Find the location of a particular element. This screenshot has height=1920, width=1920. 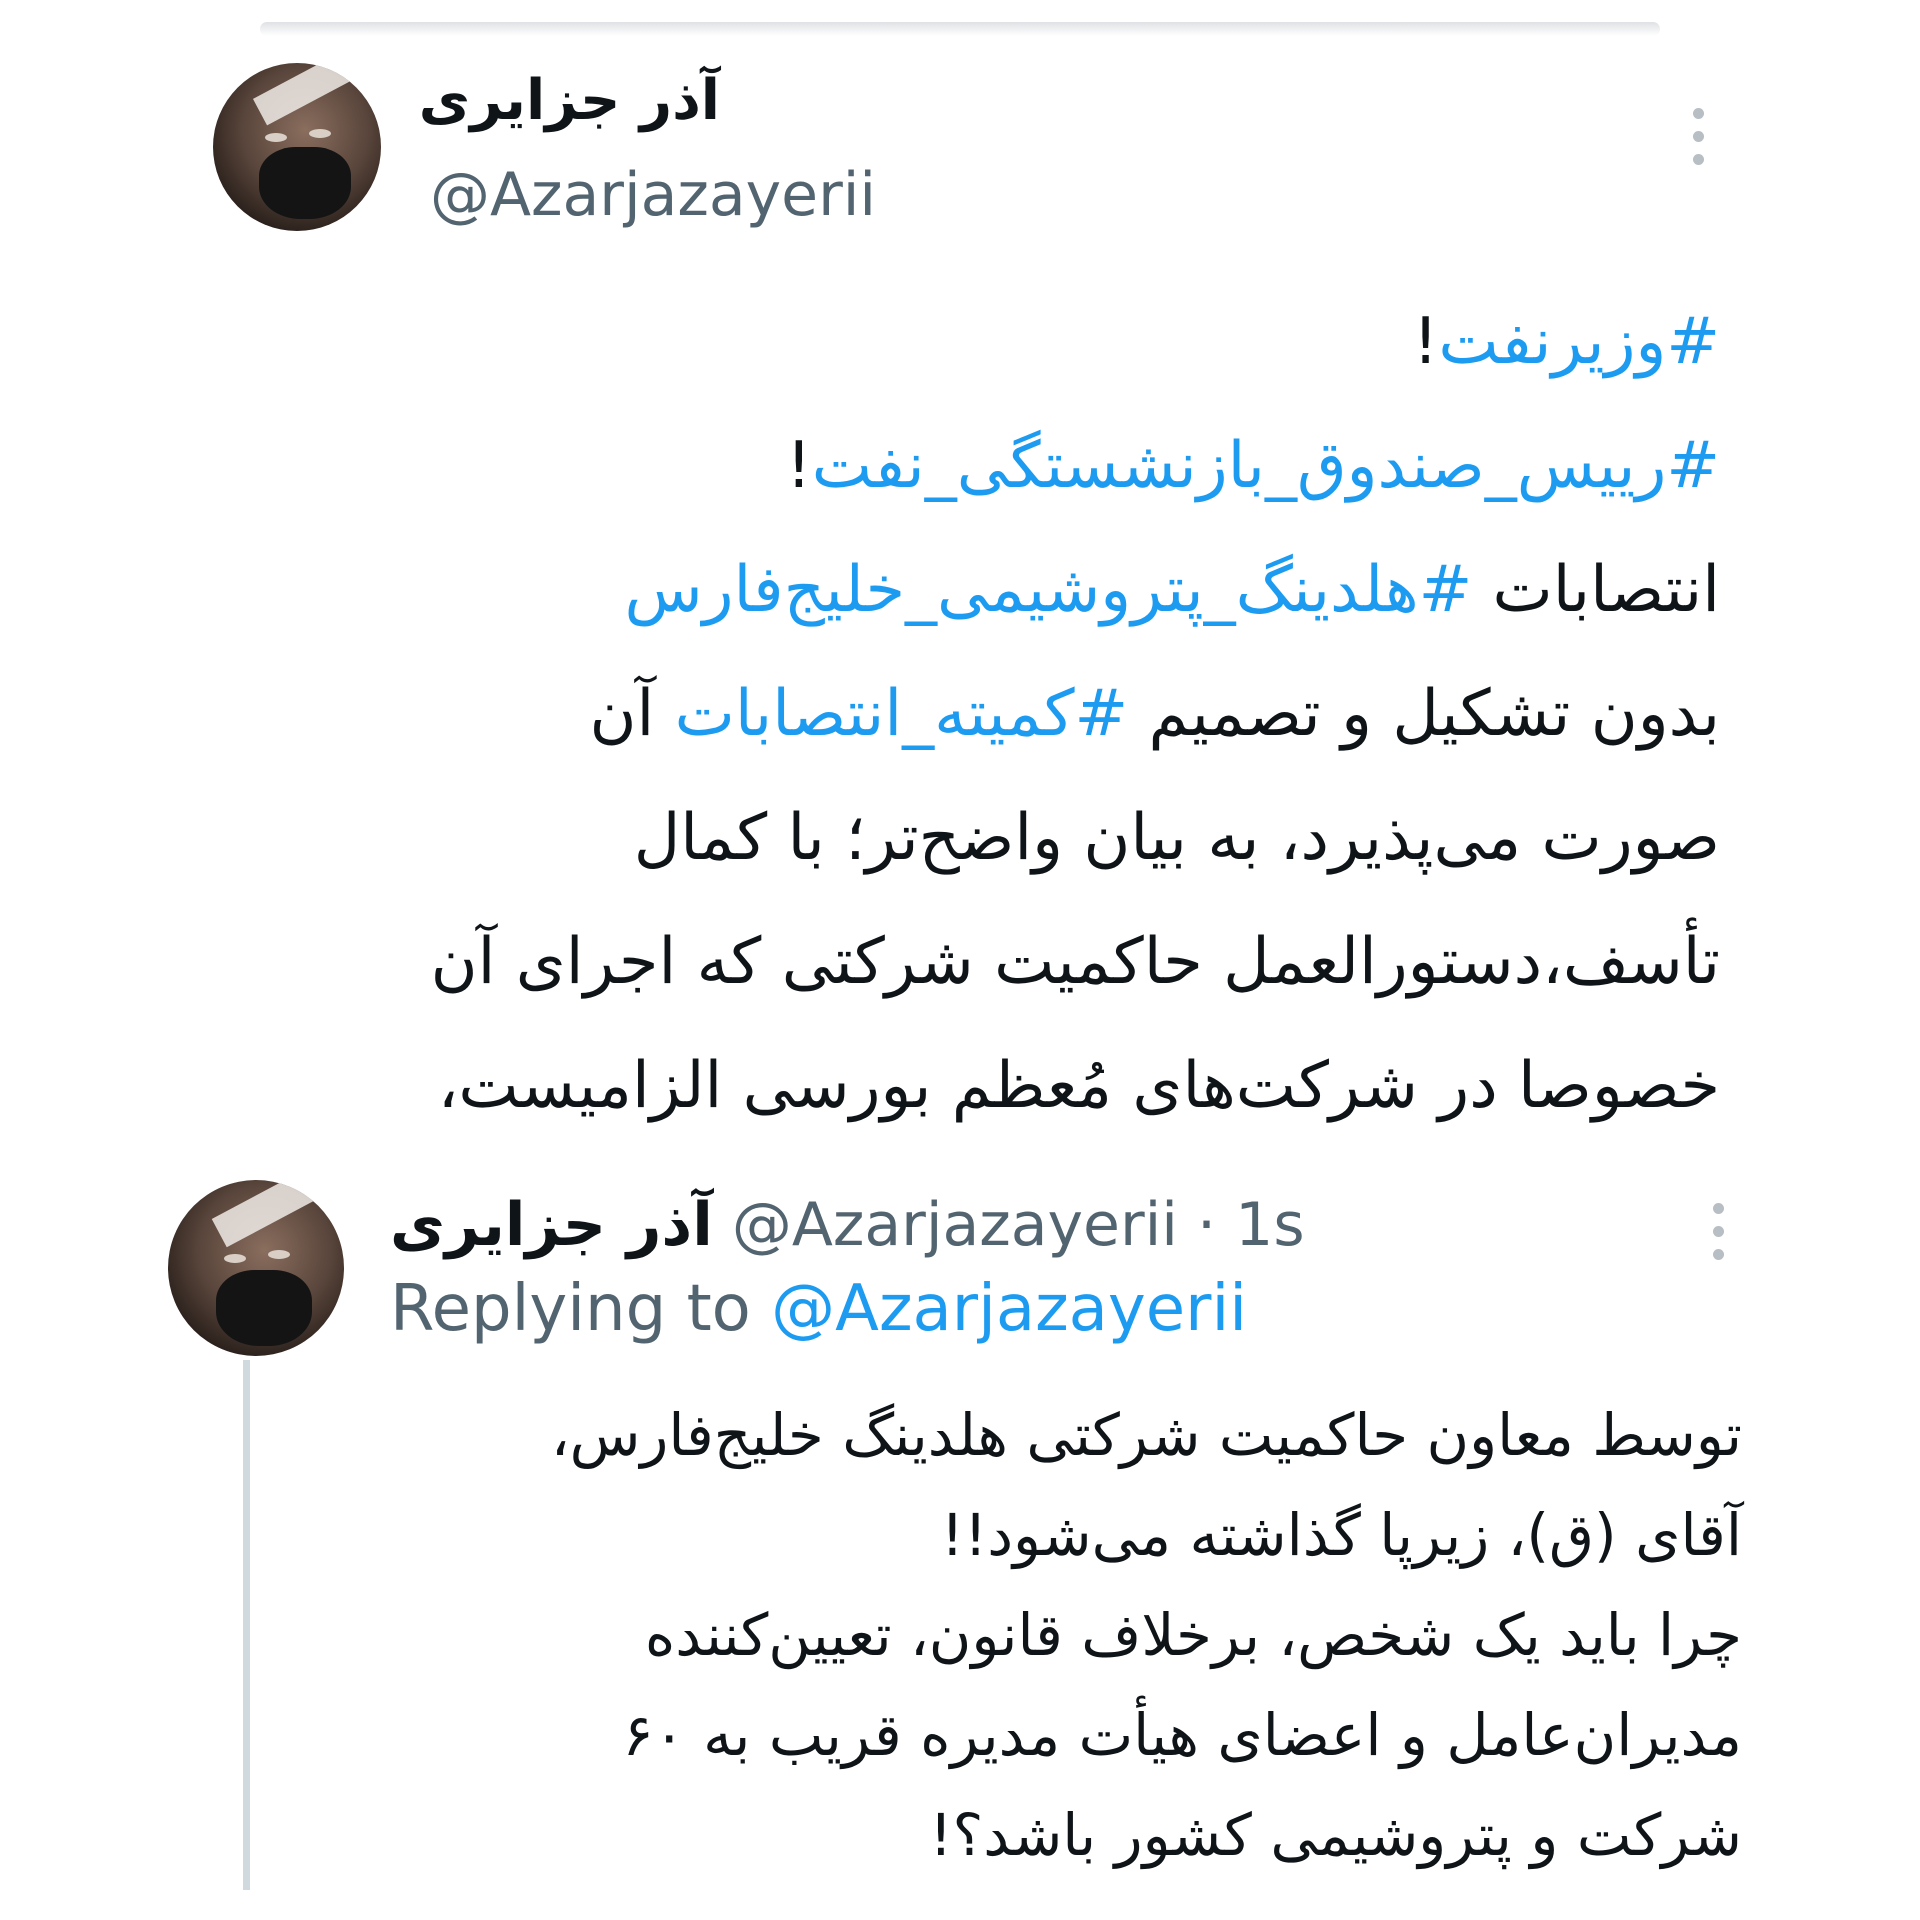

hashtag-link: #وزیرنفت is located at coordinates (1579, 342).